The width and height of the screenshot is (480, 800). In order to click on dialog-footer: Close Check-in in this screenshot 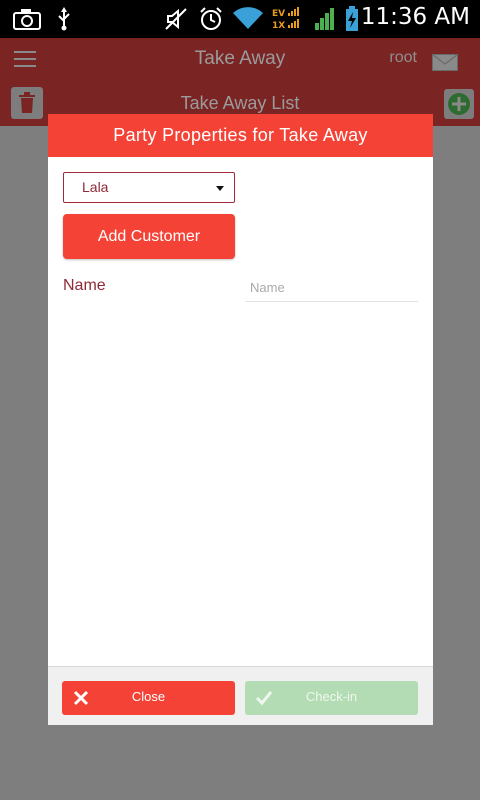, I will do `click(240, 695)`.